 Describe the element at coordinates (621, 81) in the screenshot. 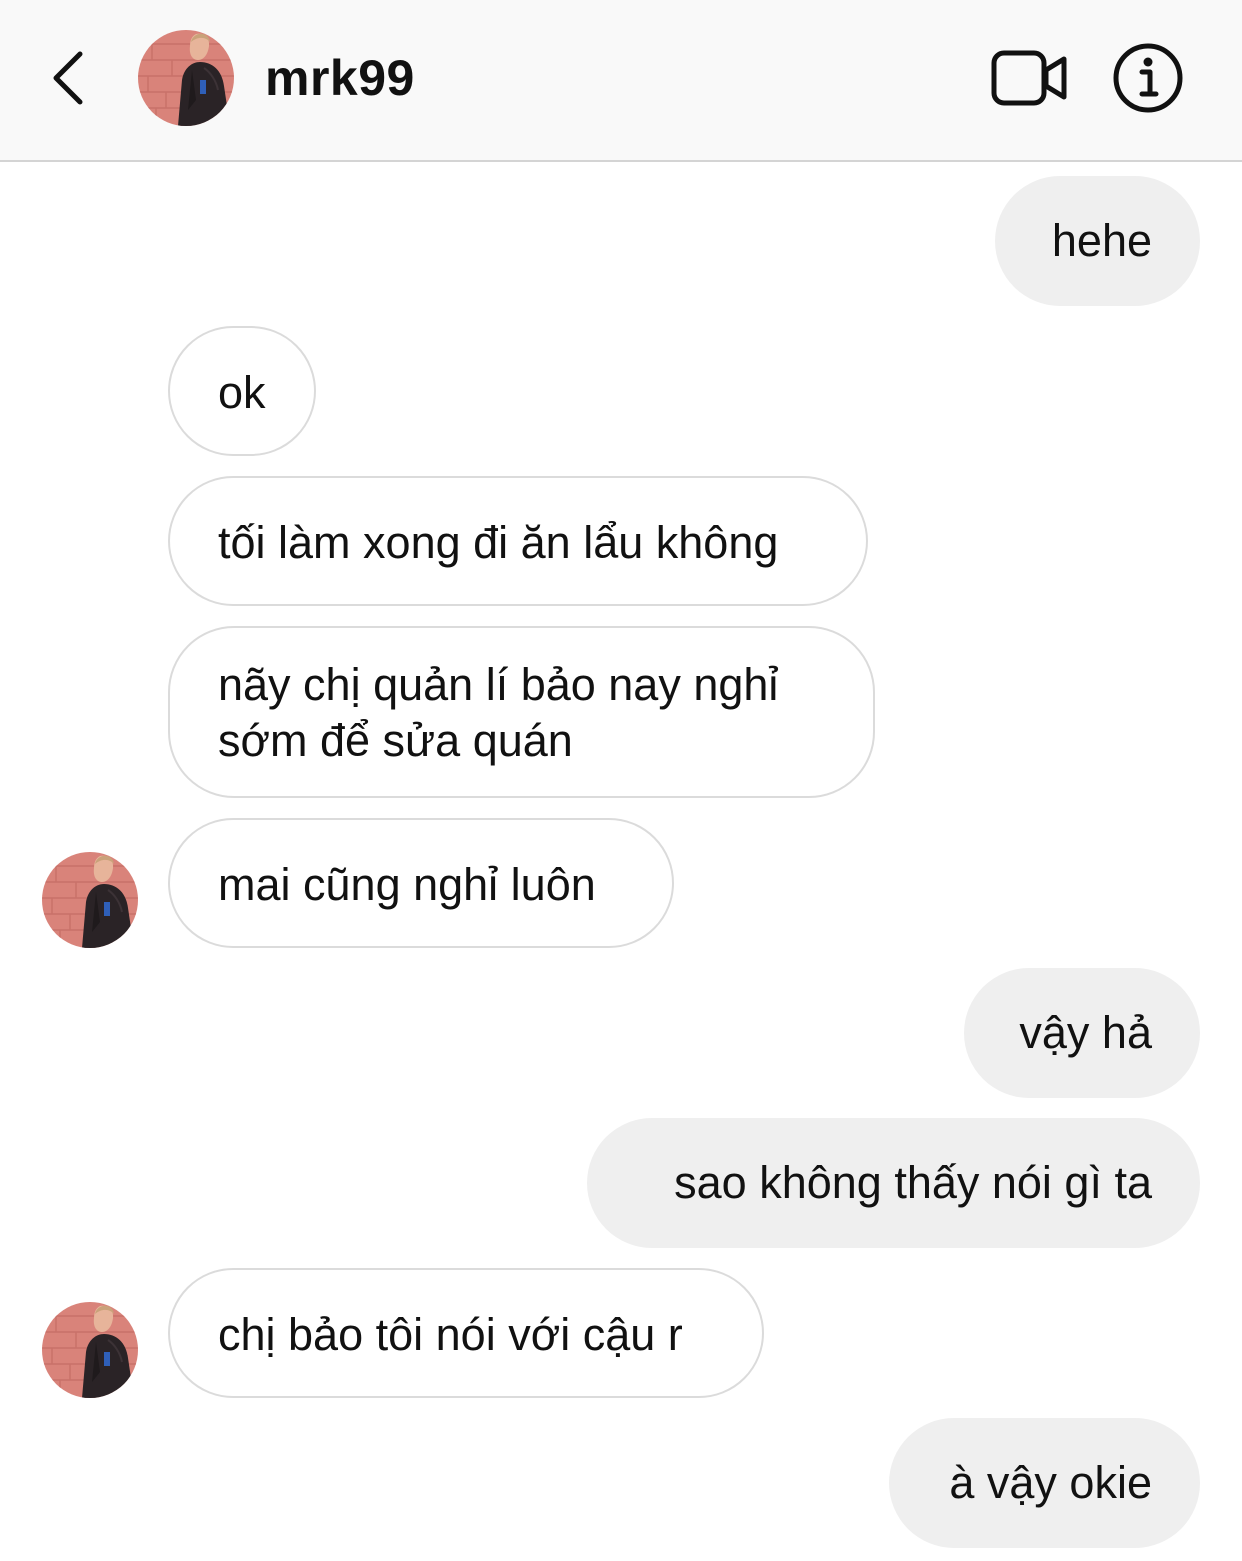

I see `chat-header: mrk99` at that location.